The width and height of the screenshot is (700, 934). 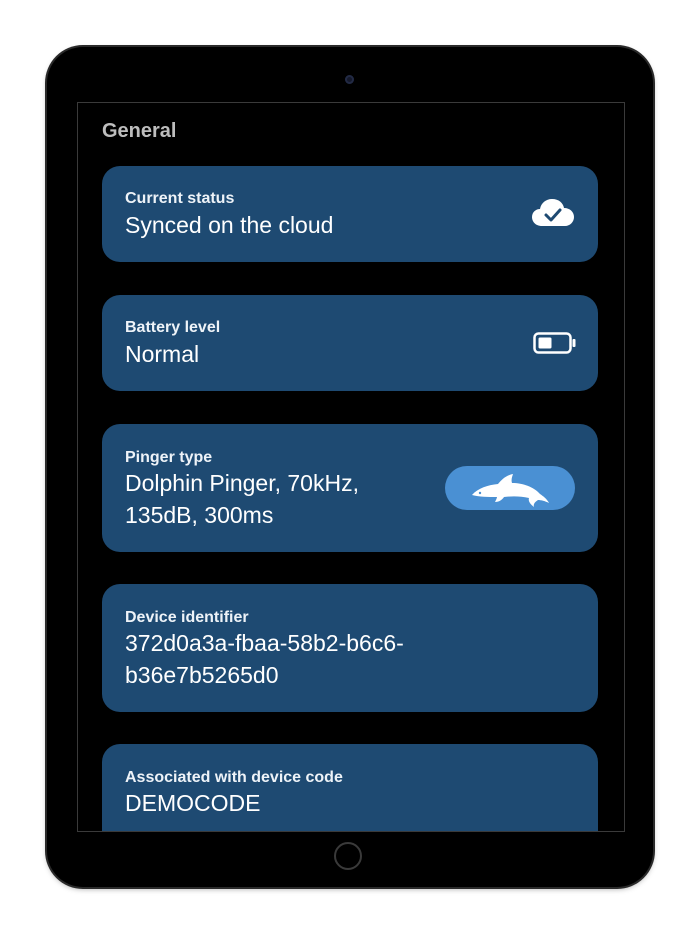 What do you see at coordinates (348, 856) in the screenshot?
I see `home-button` at bounding box center [348, 856].